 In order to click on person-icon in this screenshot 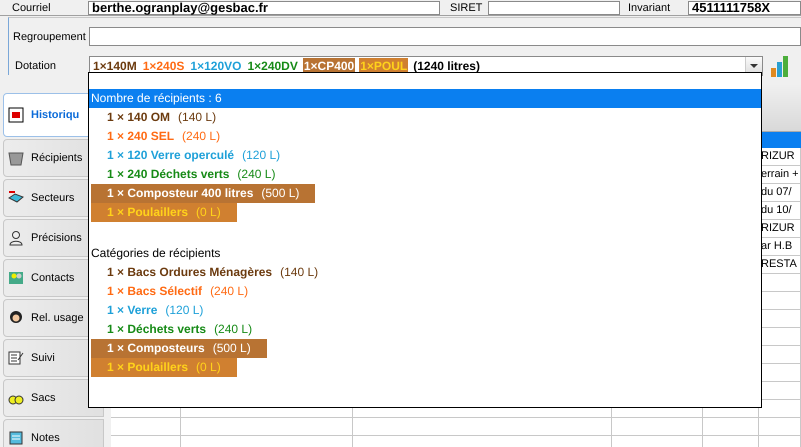, I will do `click(16, 238)`.